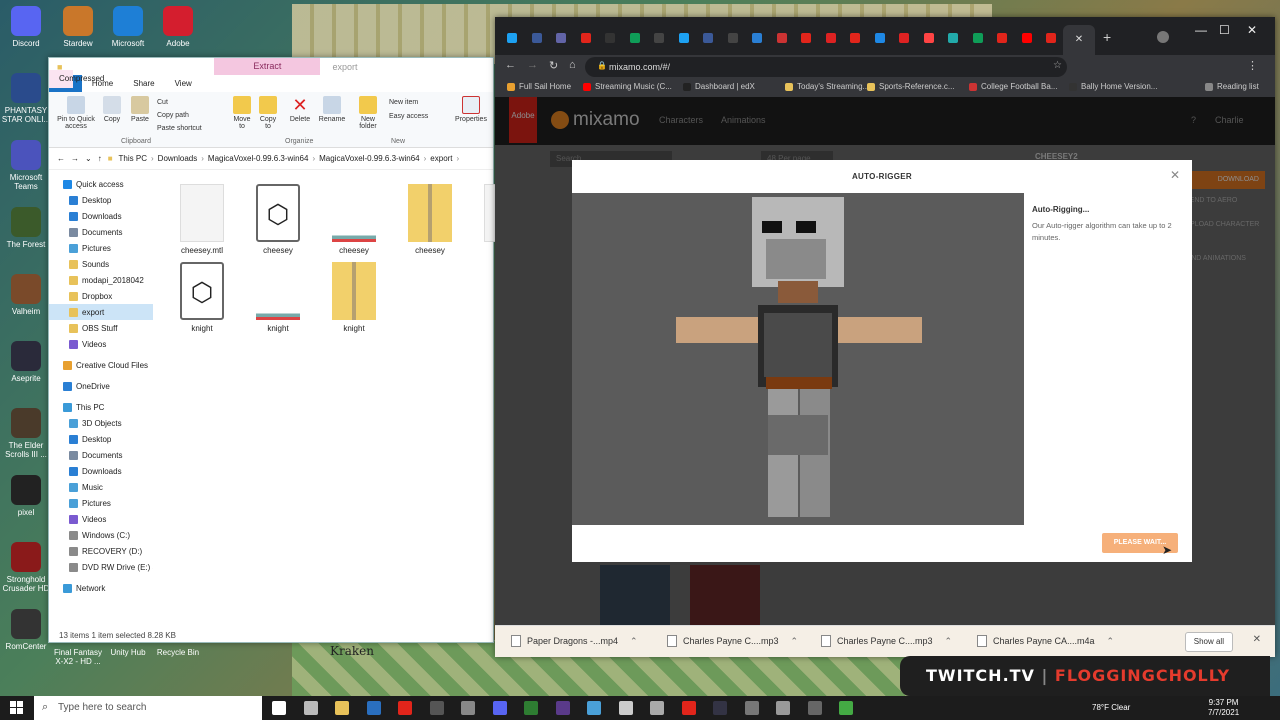  What do you see at coordinates (1224, 30) in the screenshot?
I see `maximize-icon: ☐` at bounding box center [1224, 30].